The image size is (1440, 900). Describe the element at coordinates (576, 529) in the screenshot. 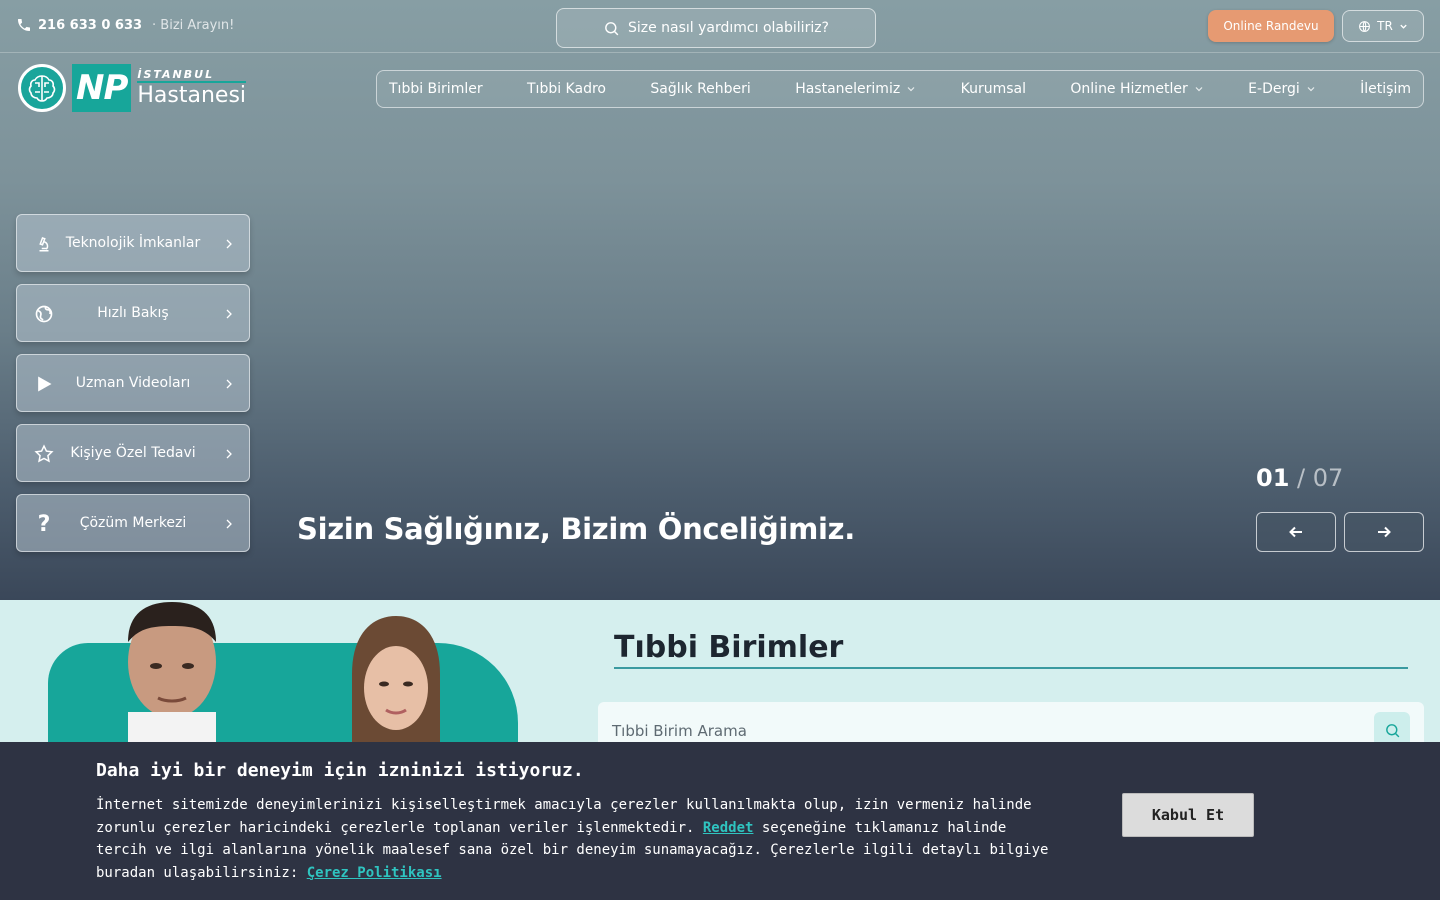

I see `hero-title: Sizin Sağlığınız, Bizim Önceliğimiz.` at that location.